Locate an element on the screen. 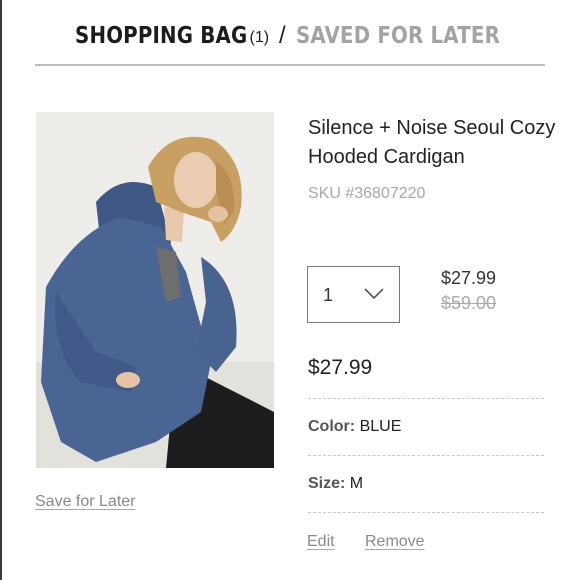  chevron-down-icon is located at coordinates (374, 294).